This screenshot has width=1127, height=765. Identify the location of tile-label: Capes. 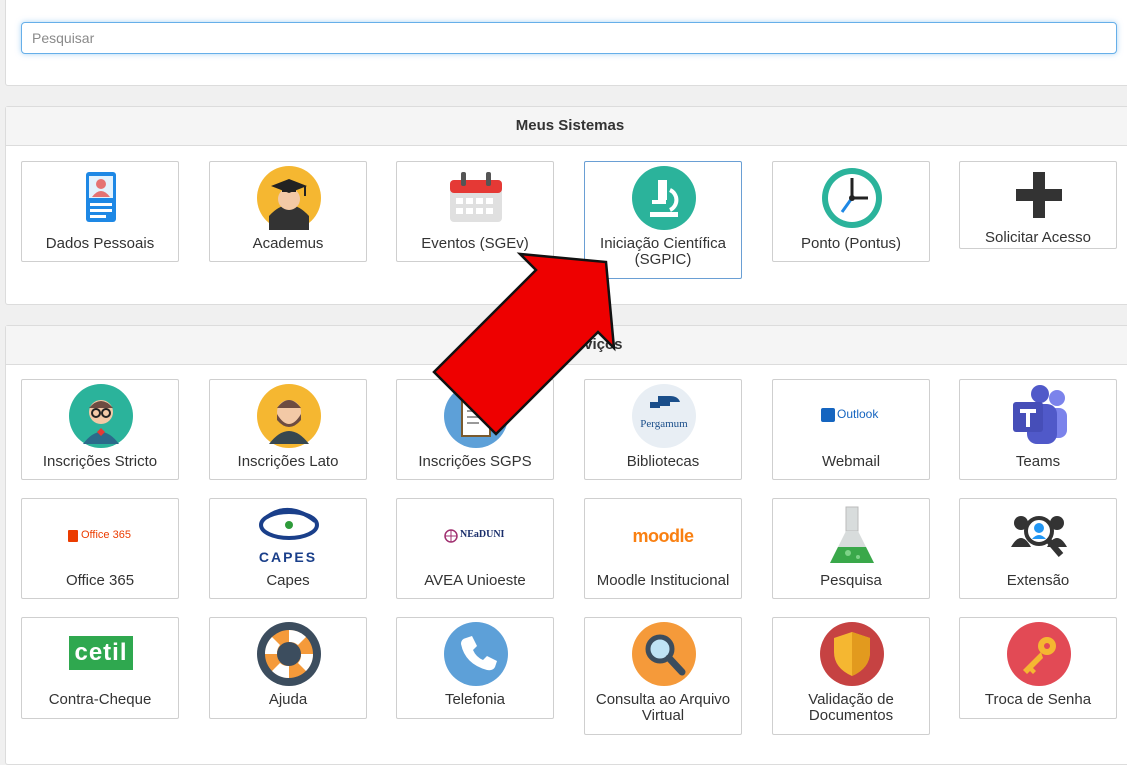
(288, 580).